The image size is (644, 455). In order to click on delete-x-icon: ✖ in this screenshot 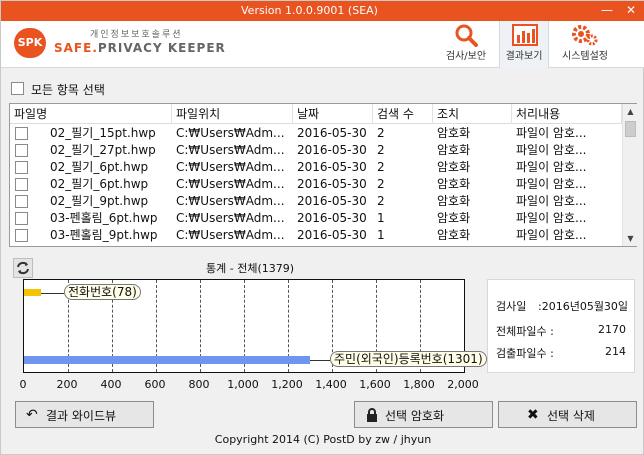, I will do `click(533, 415)`.